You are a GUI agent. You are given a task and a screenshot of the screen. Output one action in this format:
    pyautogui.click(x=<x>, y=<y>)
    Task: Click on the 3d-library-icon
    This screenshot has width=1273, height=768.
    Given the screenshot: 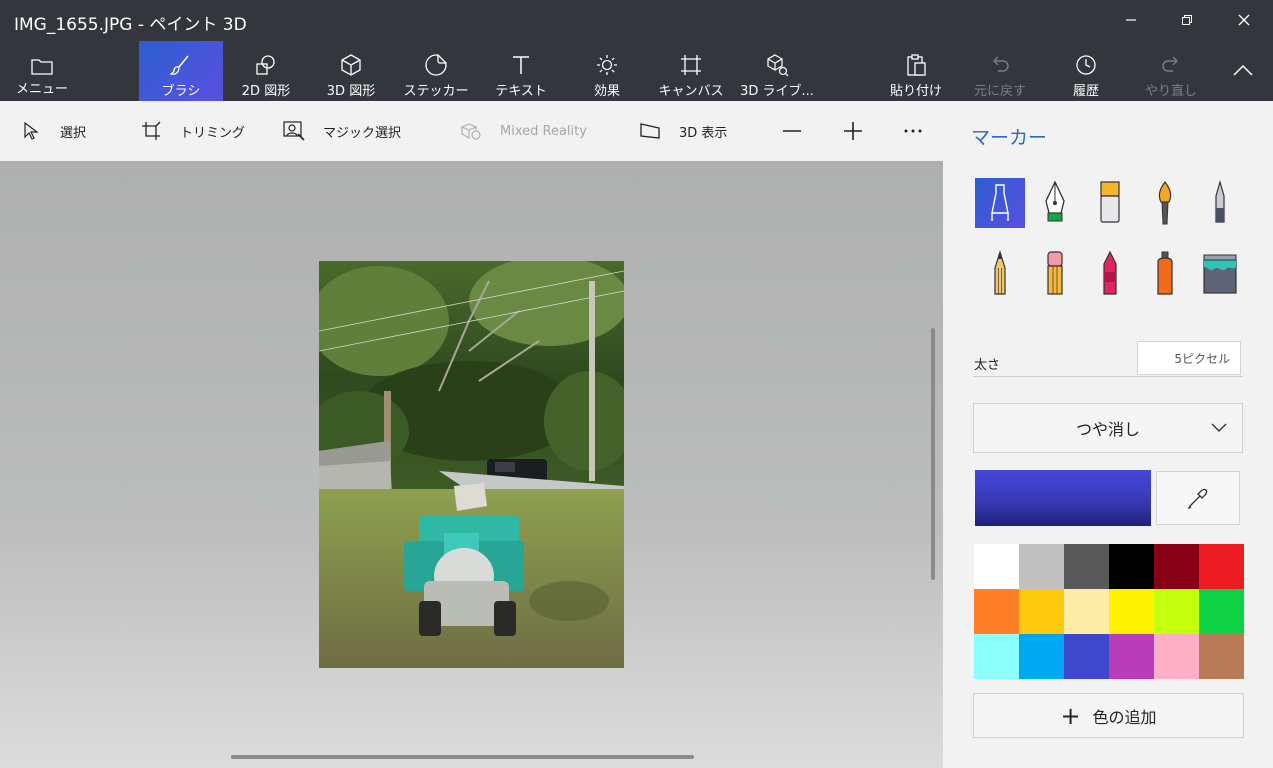 What is the action you would take?
    pyautogui.click(x=778, y=65)
    